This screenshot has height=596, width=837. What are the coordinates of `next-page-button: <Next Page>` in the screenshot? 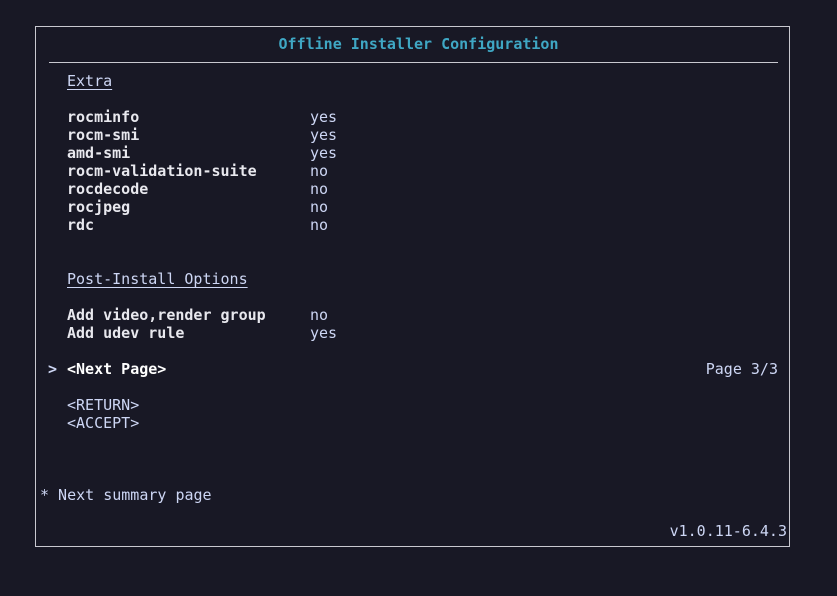 It's located at (116, 369).